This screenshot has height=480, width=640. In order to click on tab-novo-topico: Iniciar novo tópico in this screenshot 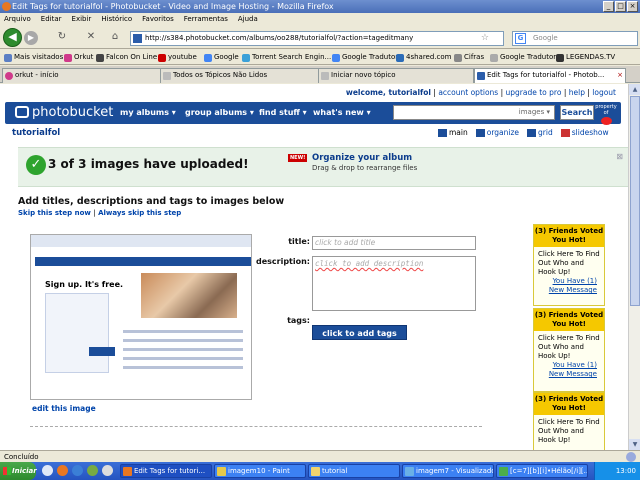, I will do `click(396, 75)`.